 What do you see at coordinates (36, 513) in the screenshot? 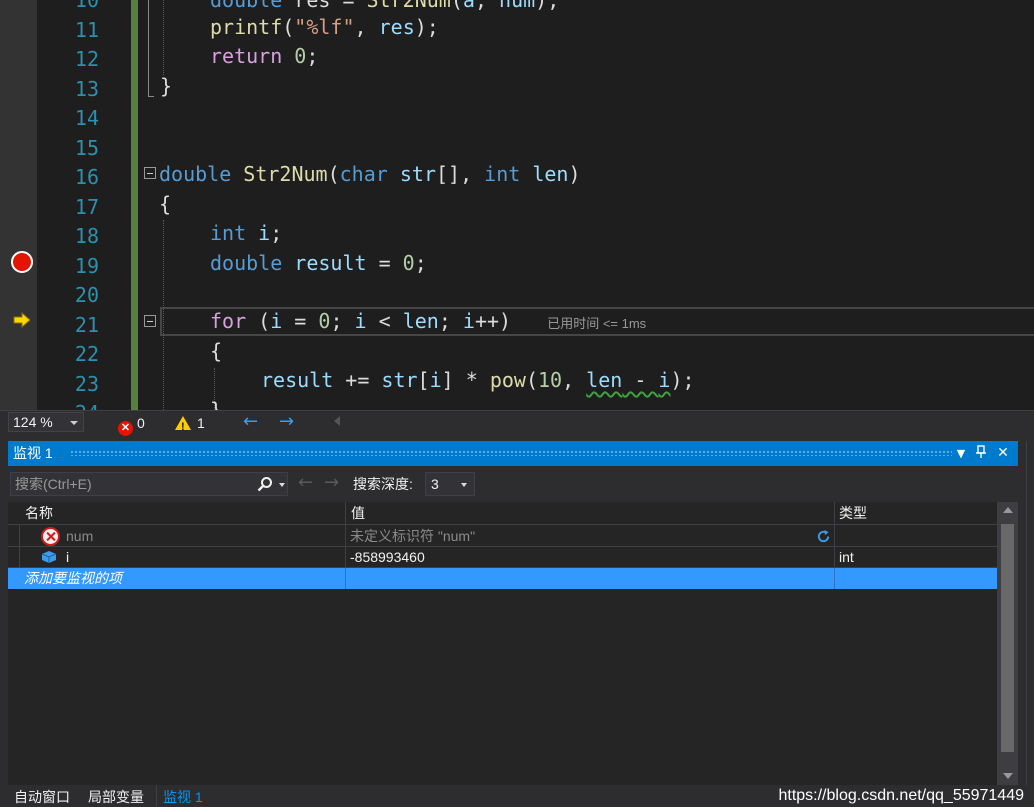
I see `column-header-name: 名称` at bounding box center [36, 513].